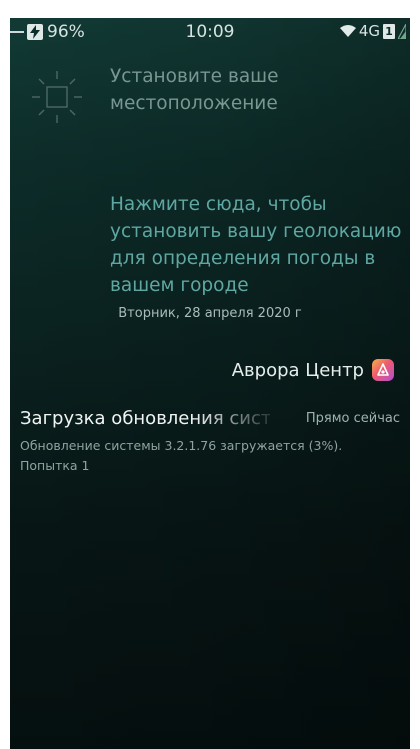 The height and width of the screenshot is (749, 420). Describe the element at coordinates (352, 418) in the screenshot. I see `notification-timestamp: Прямо сейчас` at that location.